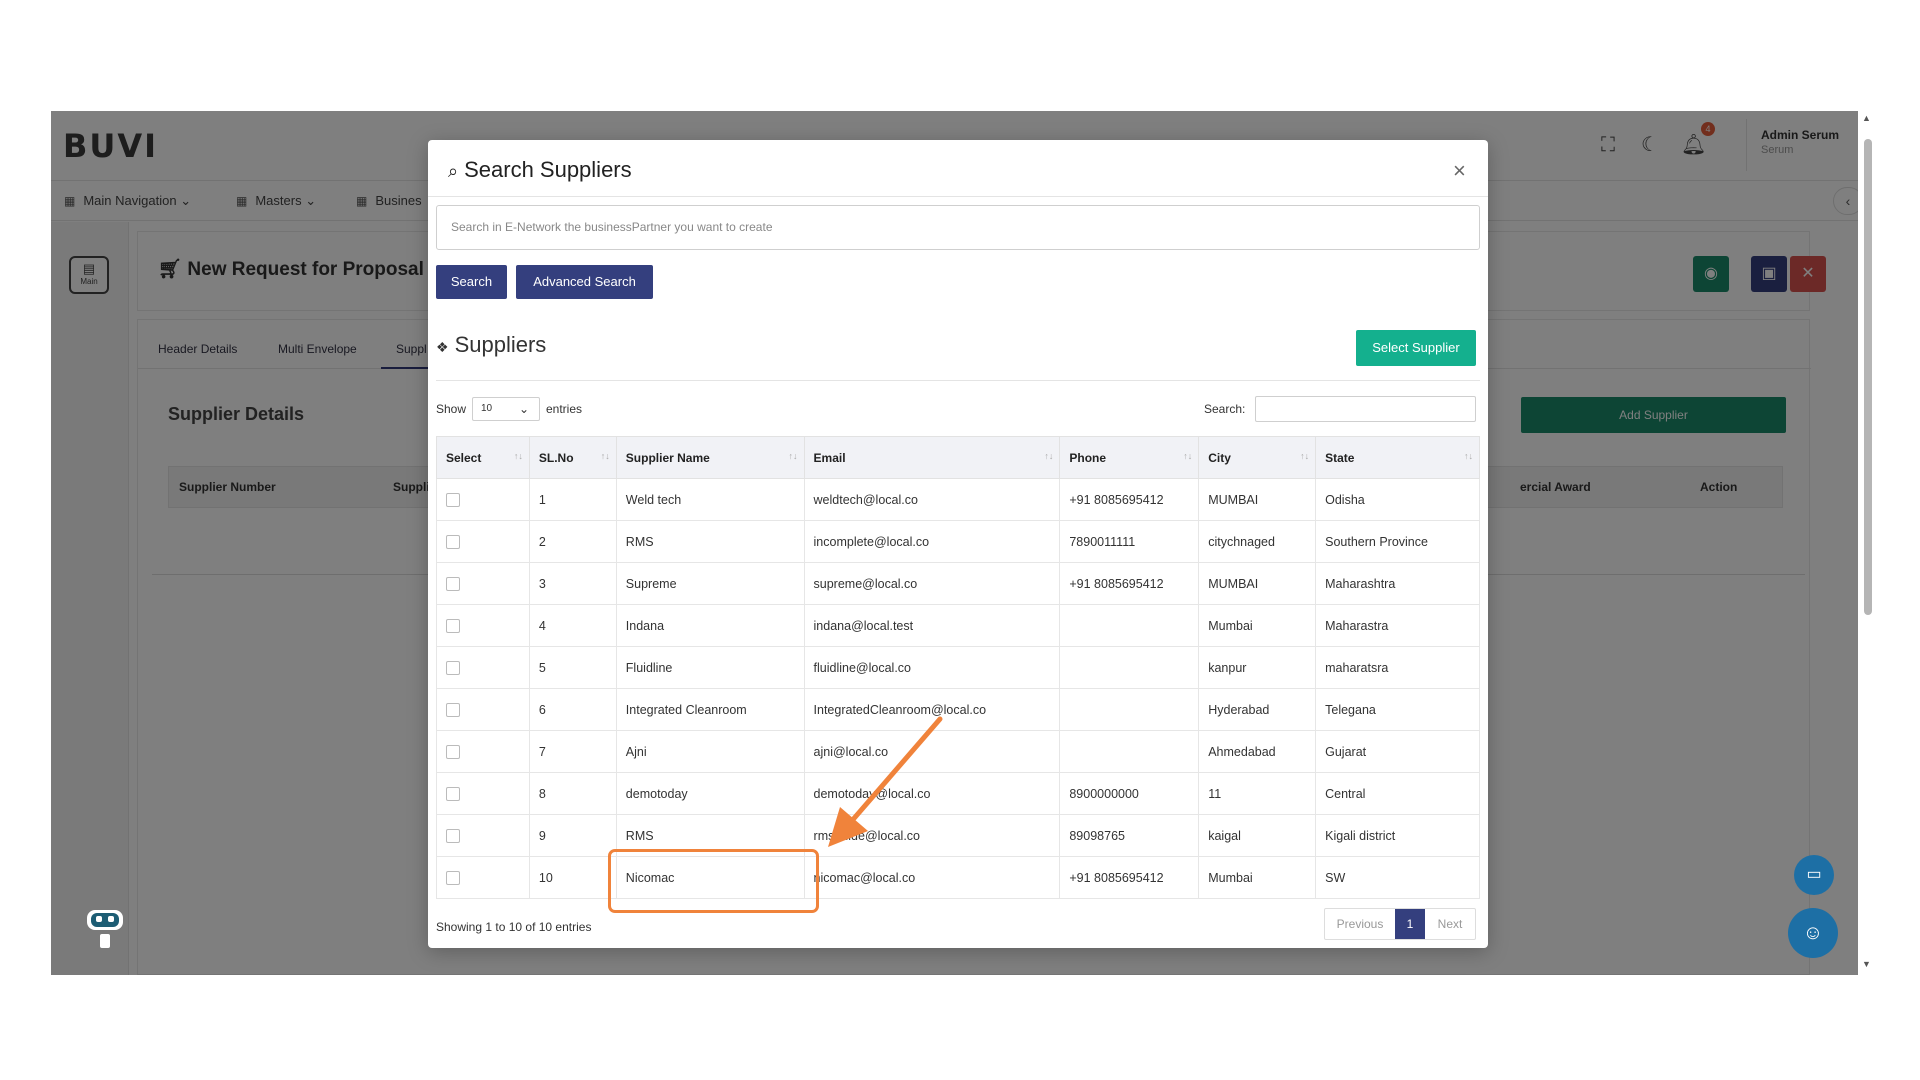  Describe the element at coordinates (1866, 964) in the screenshot. I see `scroll-down-icon: ▼` at that location.